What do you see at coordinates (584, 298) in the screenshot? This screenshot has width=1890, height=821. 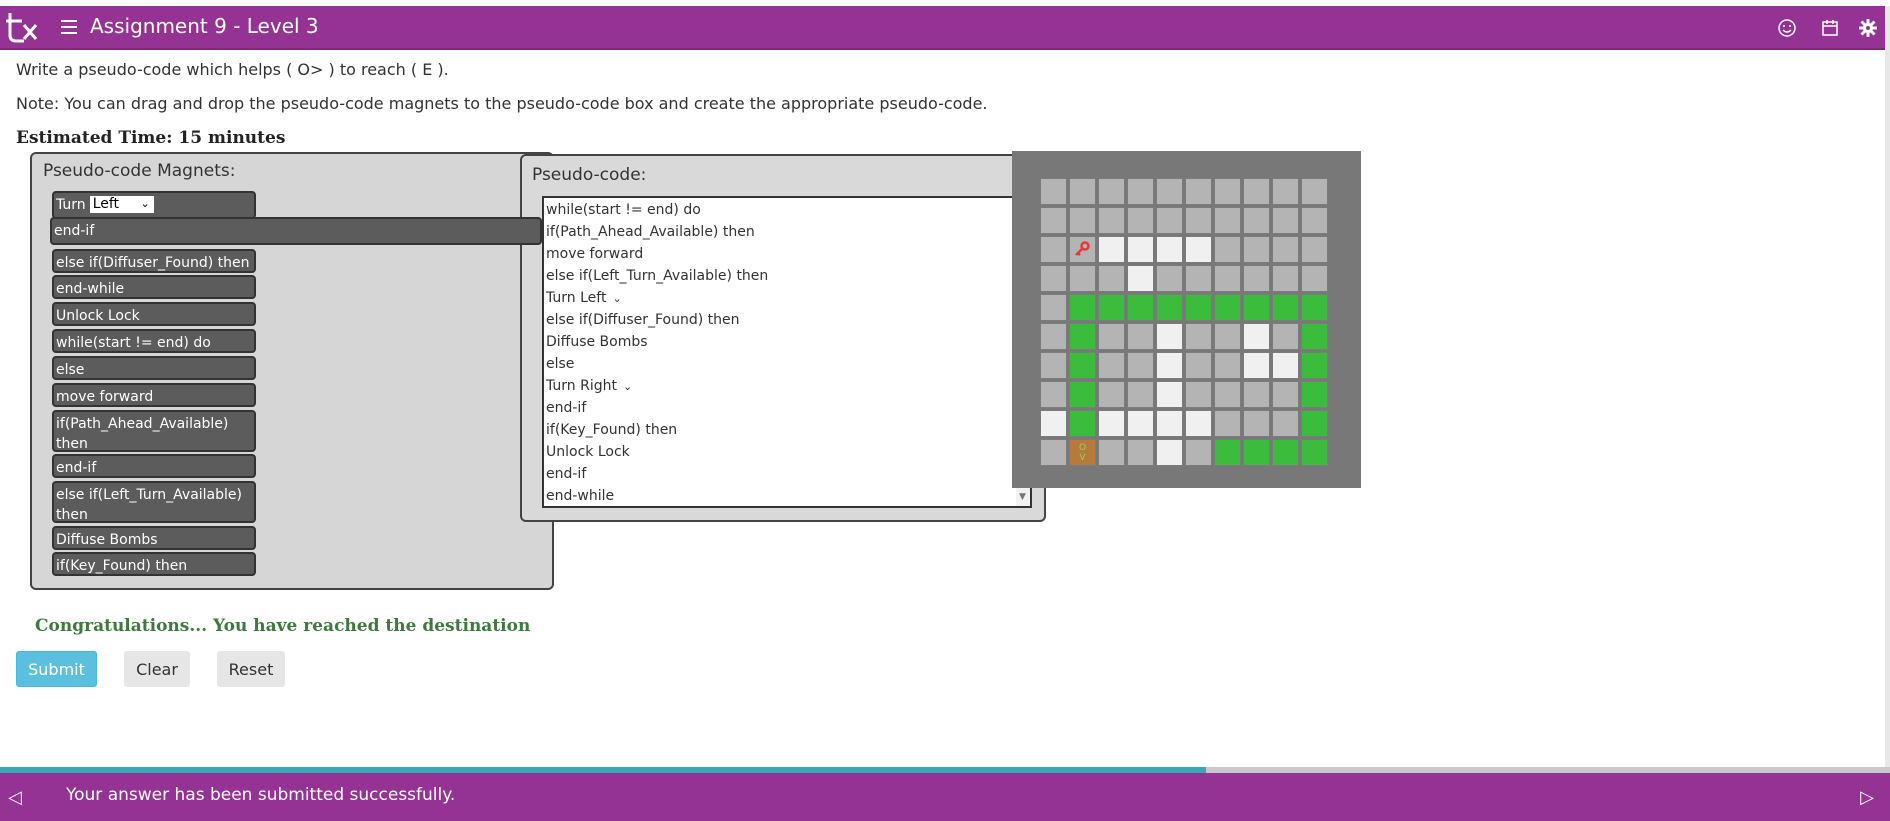 I see `pseudocode-line: Turn Left ⌄` at bounding box center [584, 298].